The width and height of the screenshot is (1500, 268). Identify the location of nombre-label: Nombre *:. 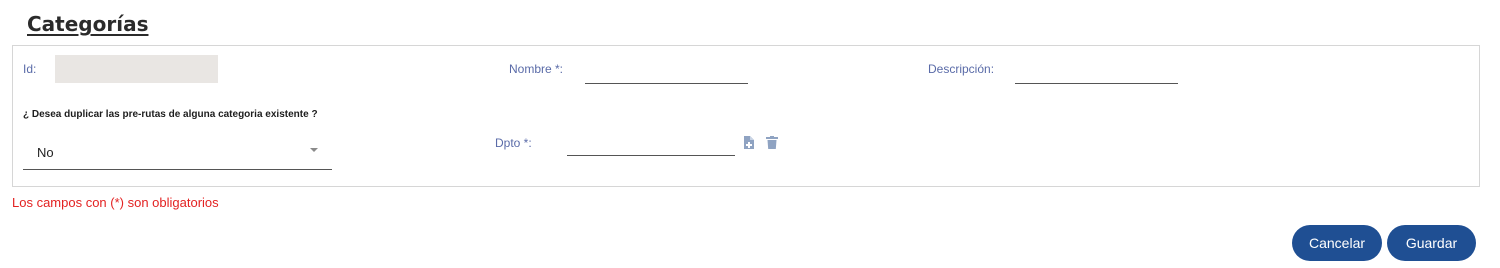
(536, 69).